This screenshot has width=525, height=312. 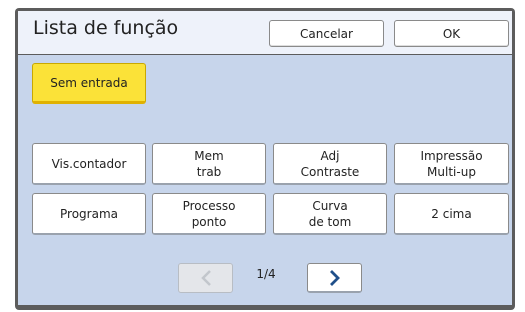 I want to click on page-indicator: 1/4, so click(x=266, y=274).